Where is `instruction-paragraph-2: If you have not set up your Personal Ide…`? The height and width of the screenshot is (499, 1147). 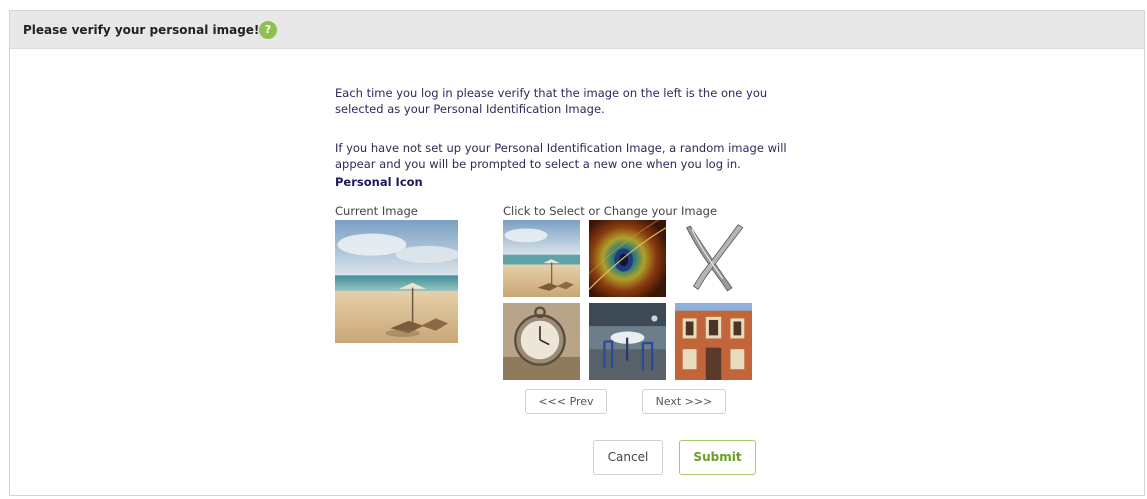
instruction-paragraph-2: If you have not set up your Personal Ide… is located at coordinates (575, 156).